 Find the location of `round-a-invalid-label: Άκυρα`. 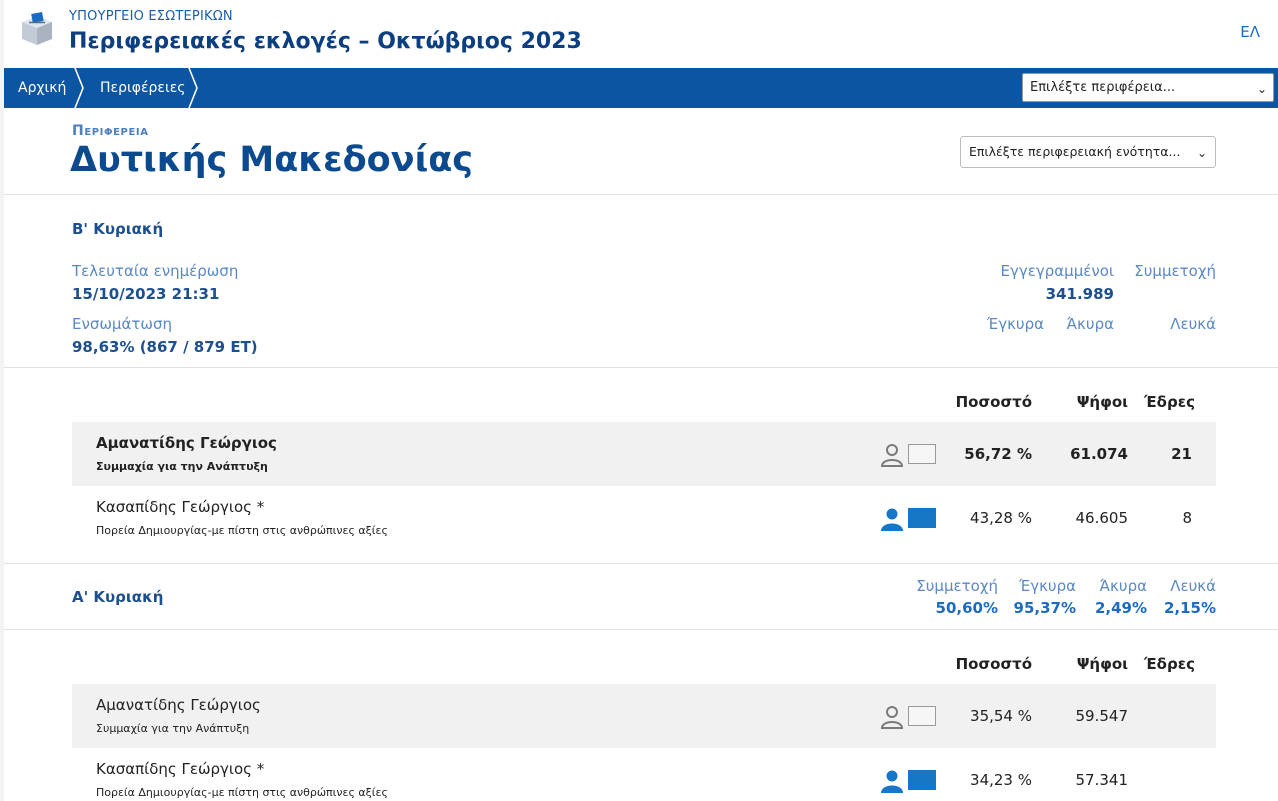

round-a-invalid-label: Άκυρα is located at coordinates (1123, 586).